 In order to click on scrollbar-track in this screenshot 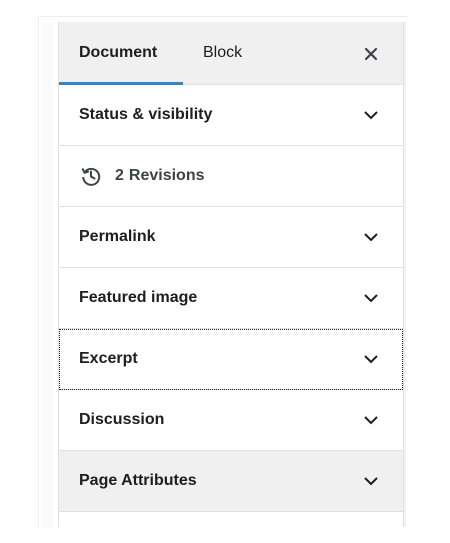, I will do `click(68, 274)`.